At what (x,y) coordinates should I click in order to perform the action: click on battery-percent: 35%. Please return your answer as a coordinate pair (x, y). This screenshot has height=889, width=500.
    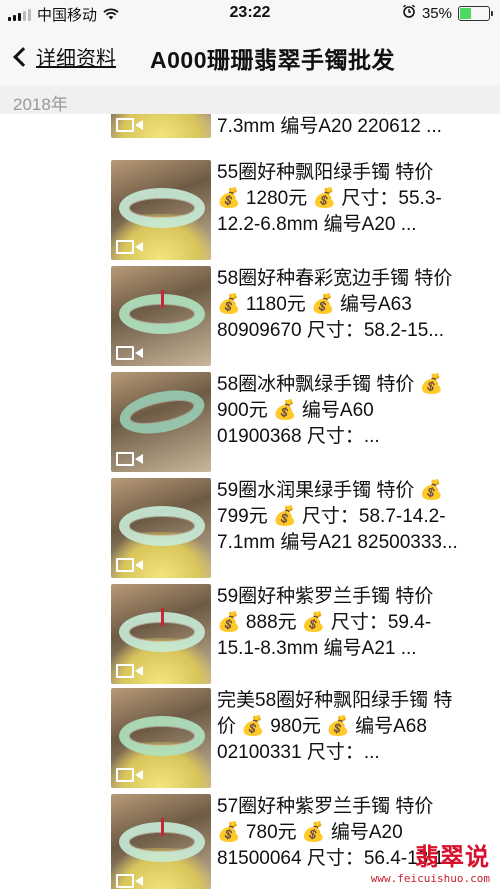
    Looking at the image, I should click on (436, 13).